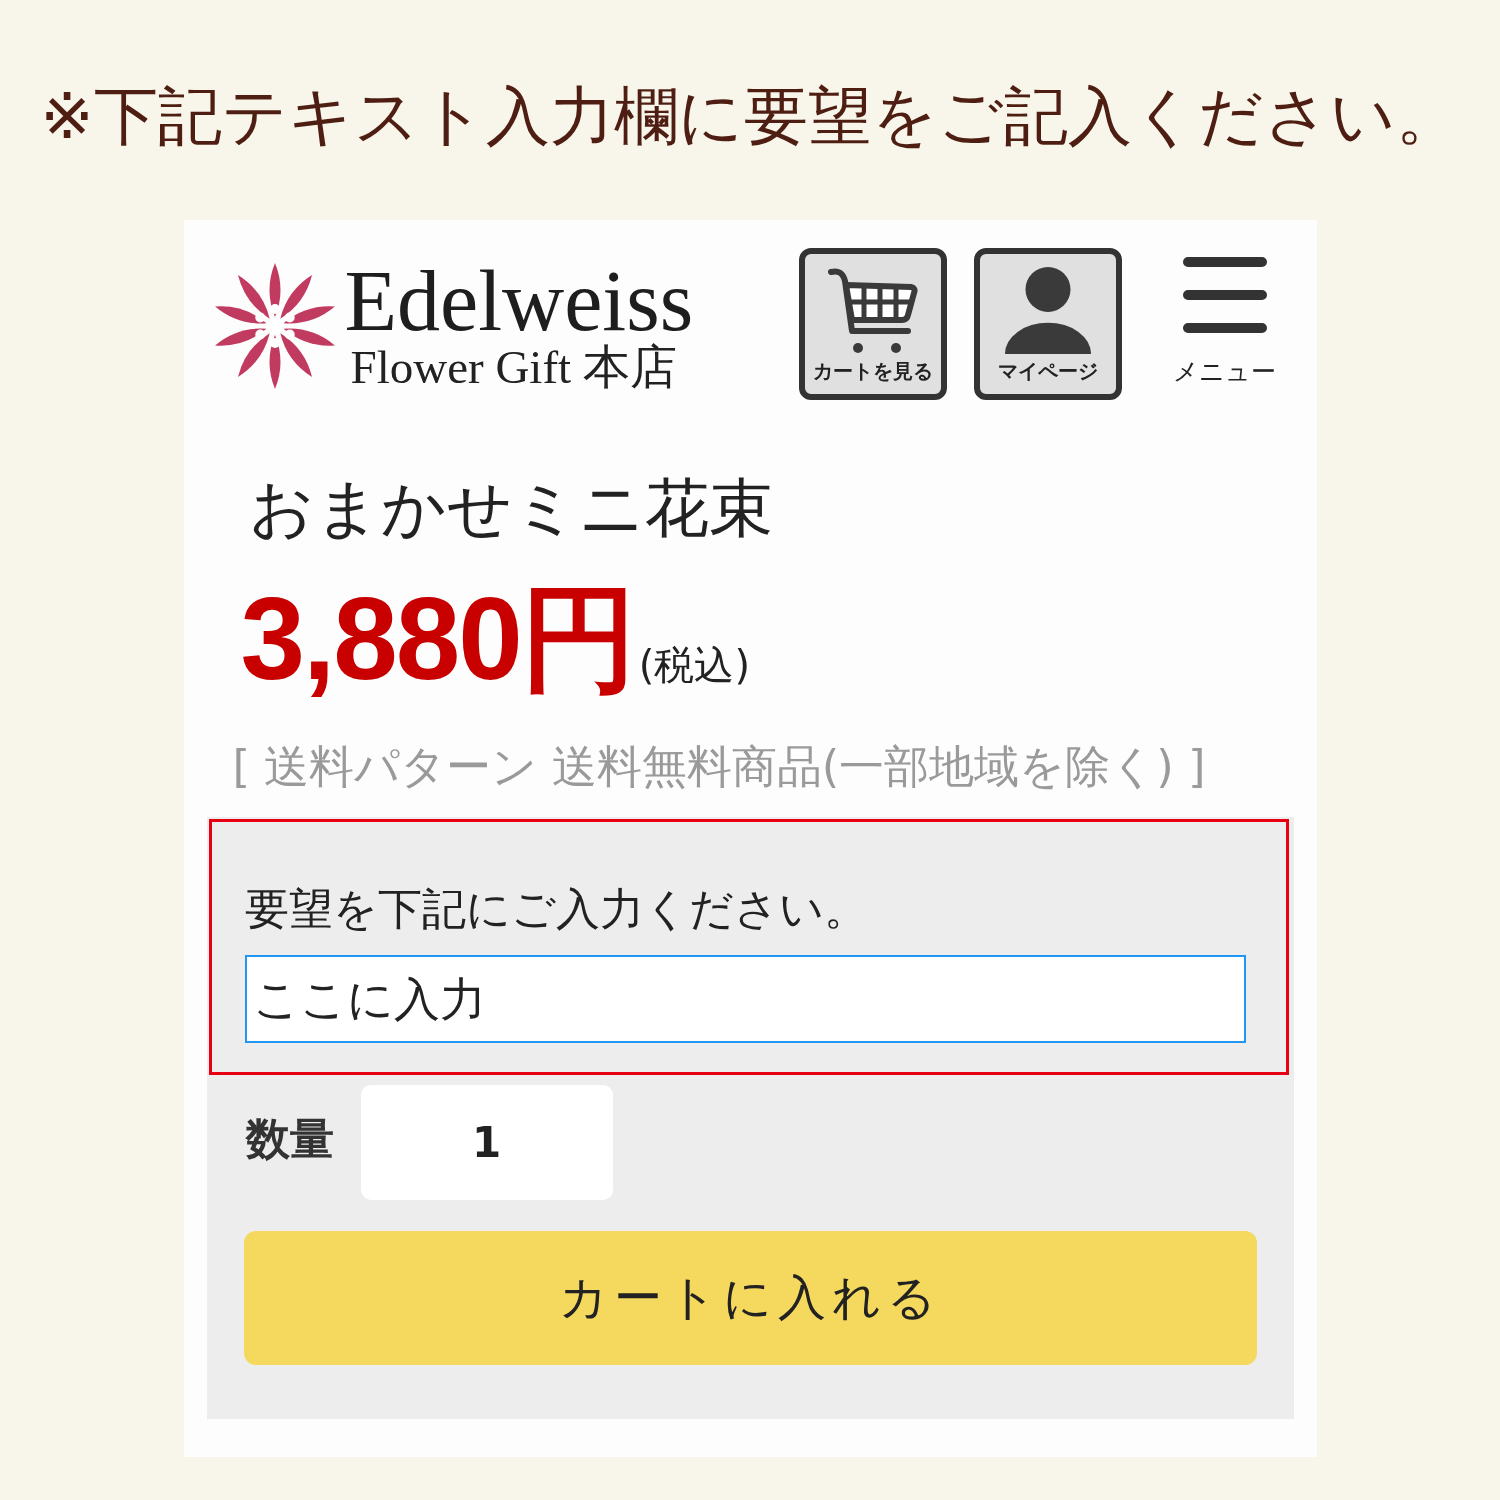  What do you see at coordinates (510, 508) in the screenshot?
I see `product-title: おまかせミニ花束` at bounding box center [510, 508].